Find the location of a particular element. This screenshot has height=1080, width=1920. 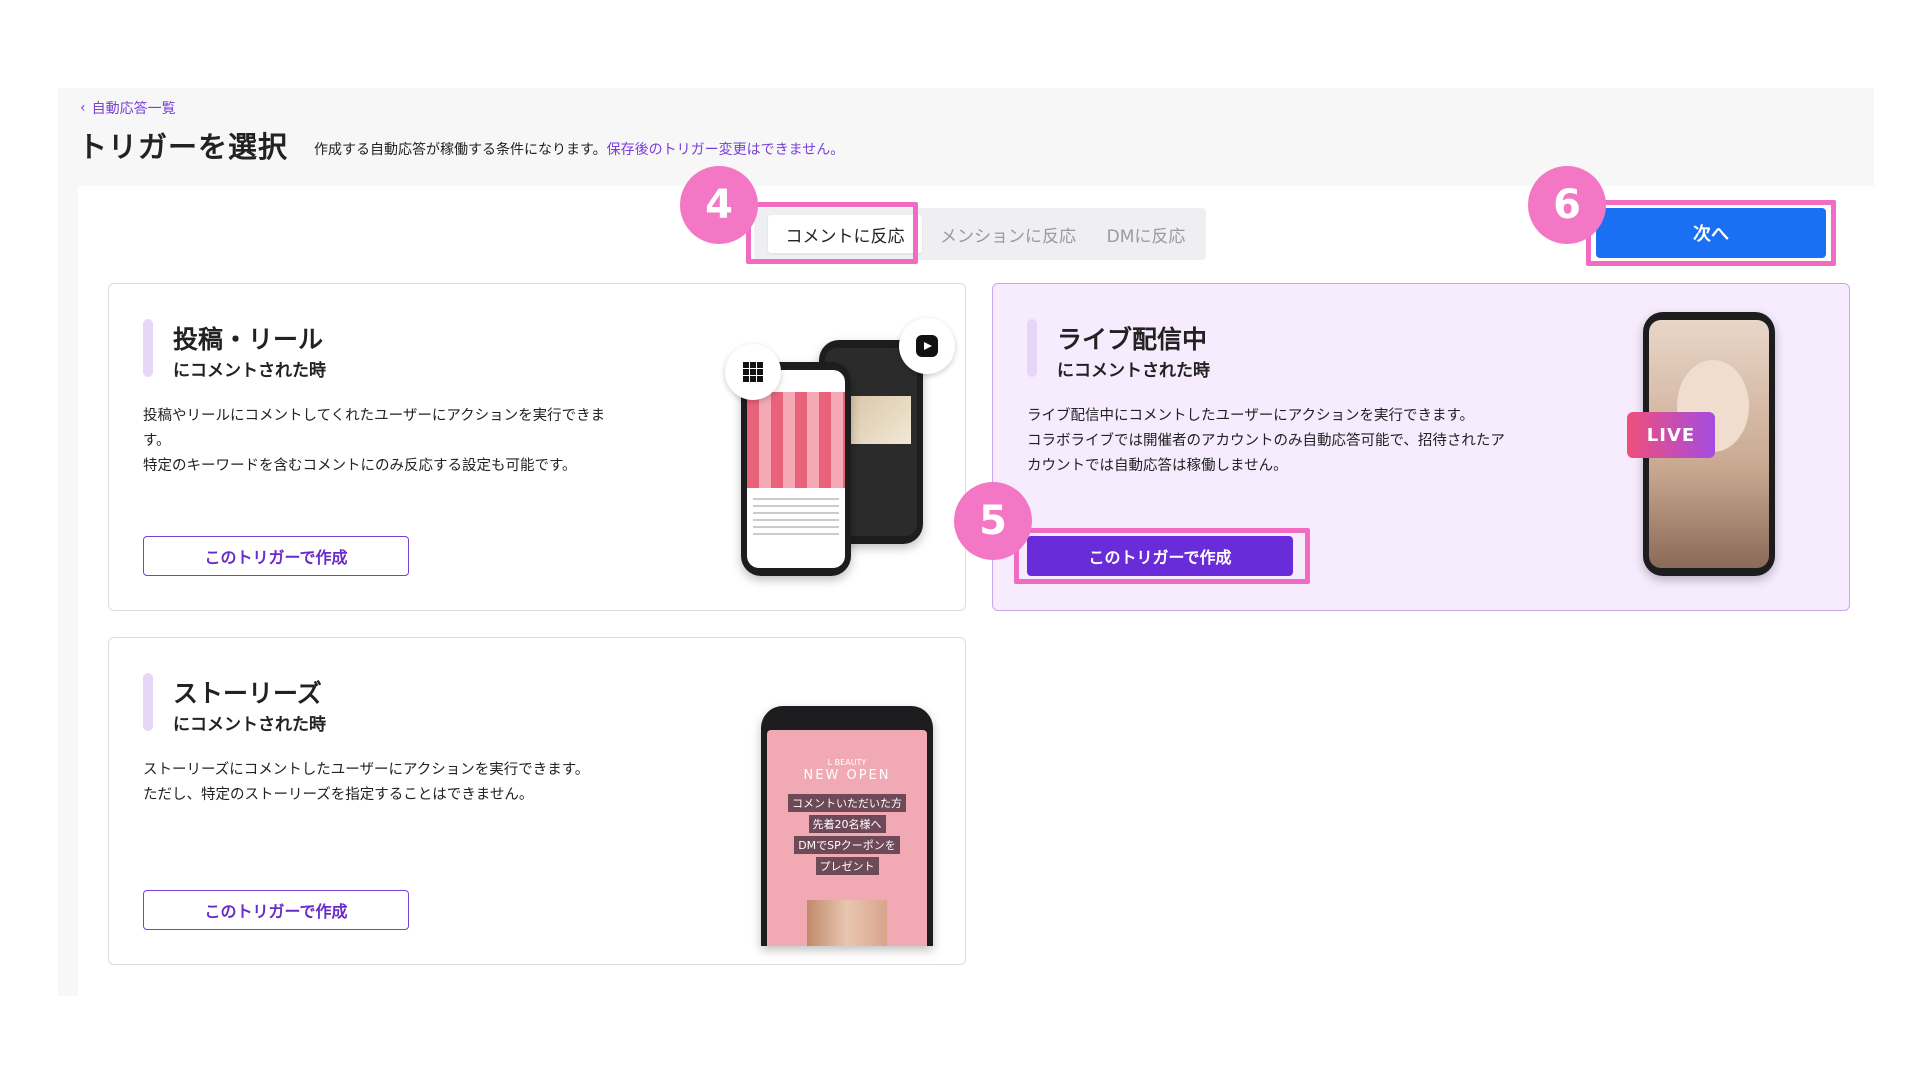

step-badge-5: 5 is located at coordinates (993, 521).